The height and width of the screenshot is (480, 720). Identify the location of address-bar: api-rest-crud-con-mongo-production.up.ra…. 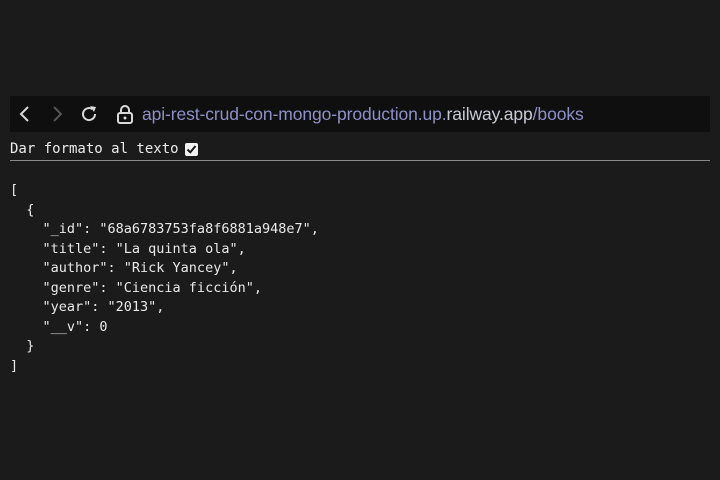
(363, 114).